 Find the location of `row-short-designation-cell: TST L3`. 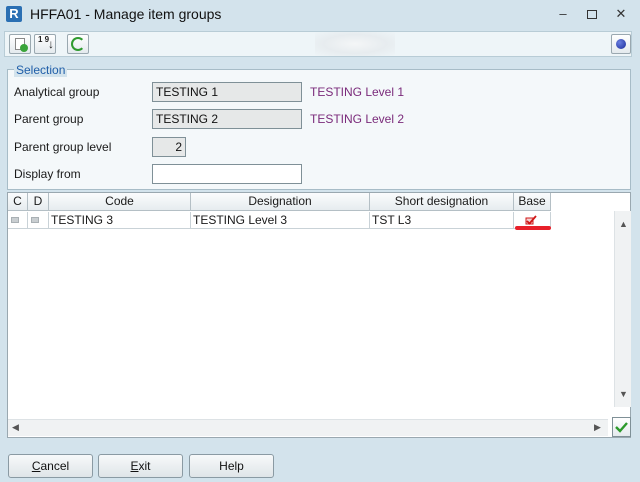

row-short-designation-cell: TST L3 is located at coordinates (442, 220).